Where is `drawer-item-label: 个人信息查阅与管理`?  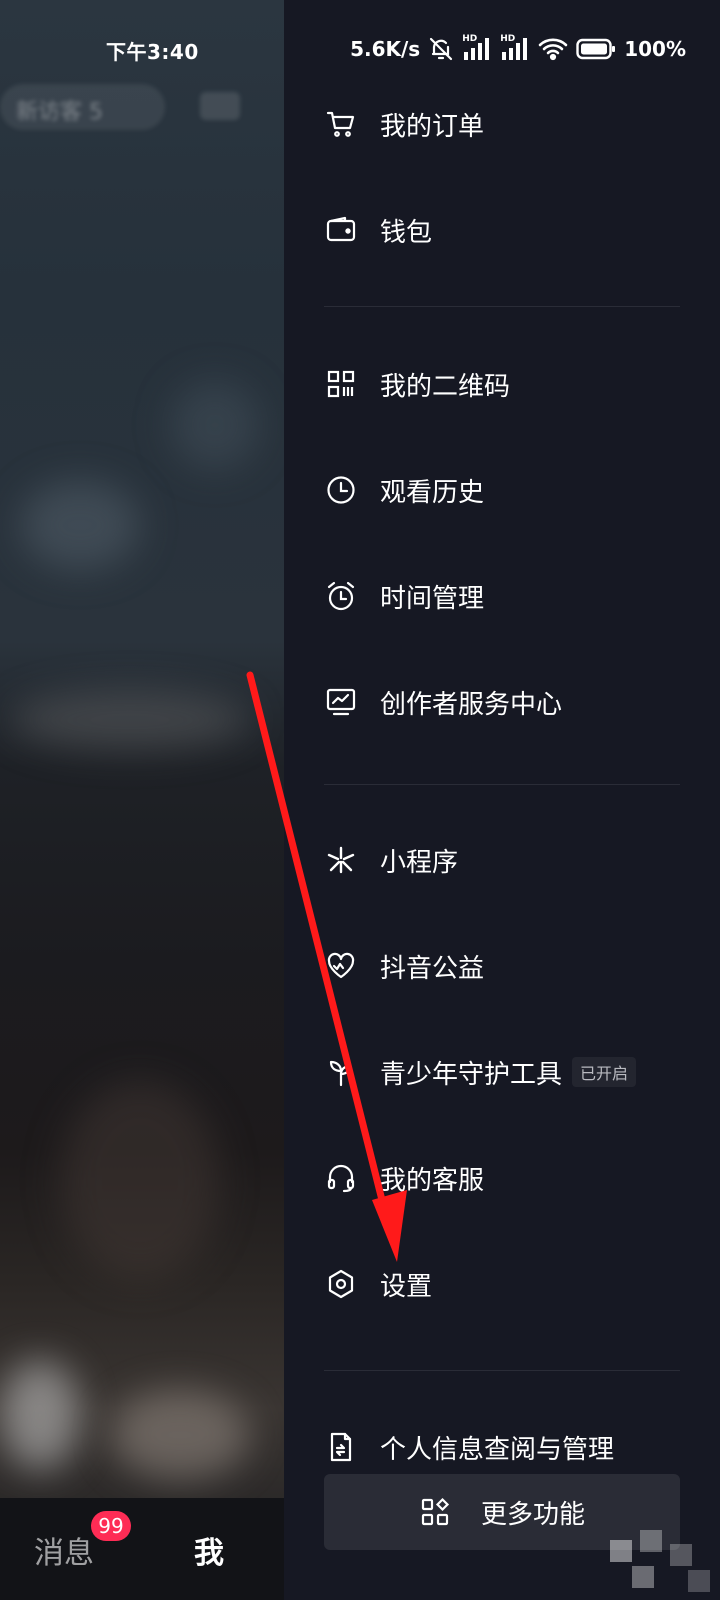
drawer-item-label: 个人信息查阅与管理 is located at coordinates (497, 1449).